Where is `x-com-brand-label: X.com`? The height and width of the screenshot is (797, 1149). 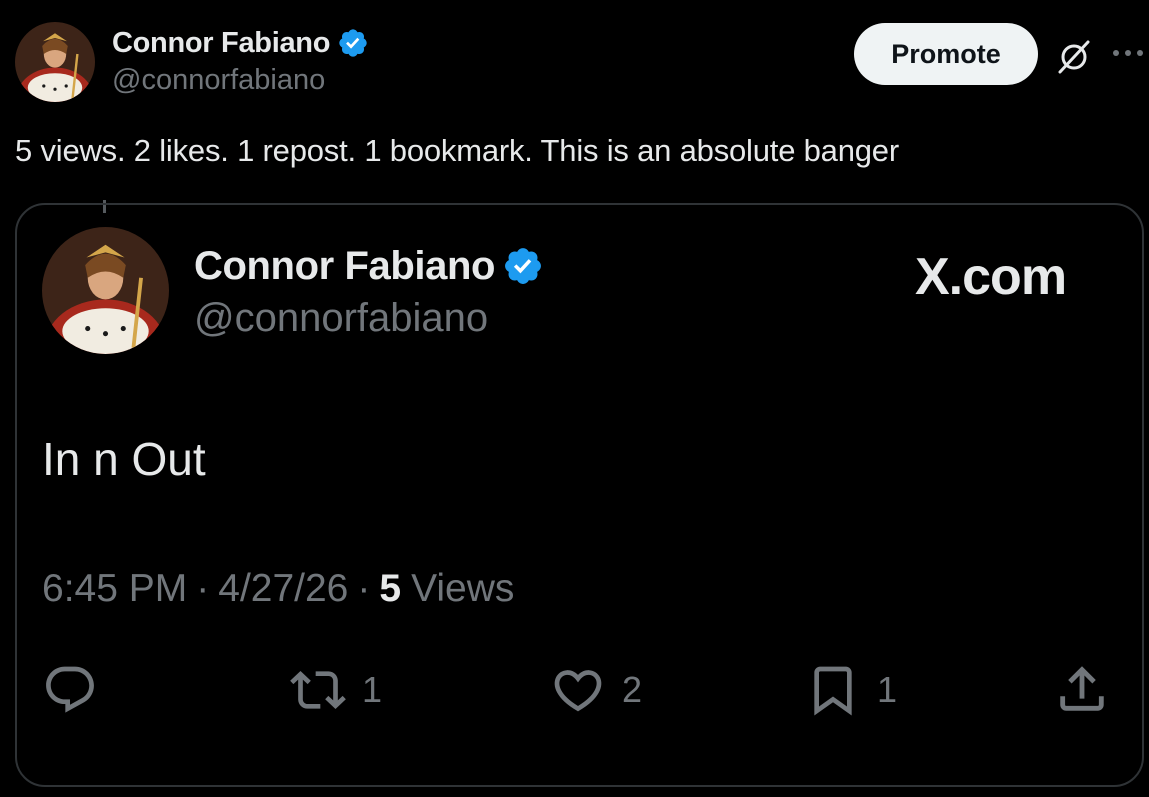 x-com-brand-label: X.com is located at coordinates (991, 277).